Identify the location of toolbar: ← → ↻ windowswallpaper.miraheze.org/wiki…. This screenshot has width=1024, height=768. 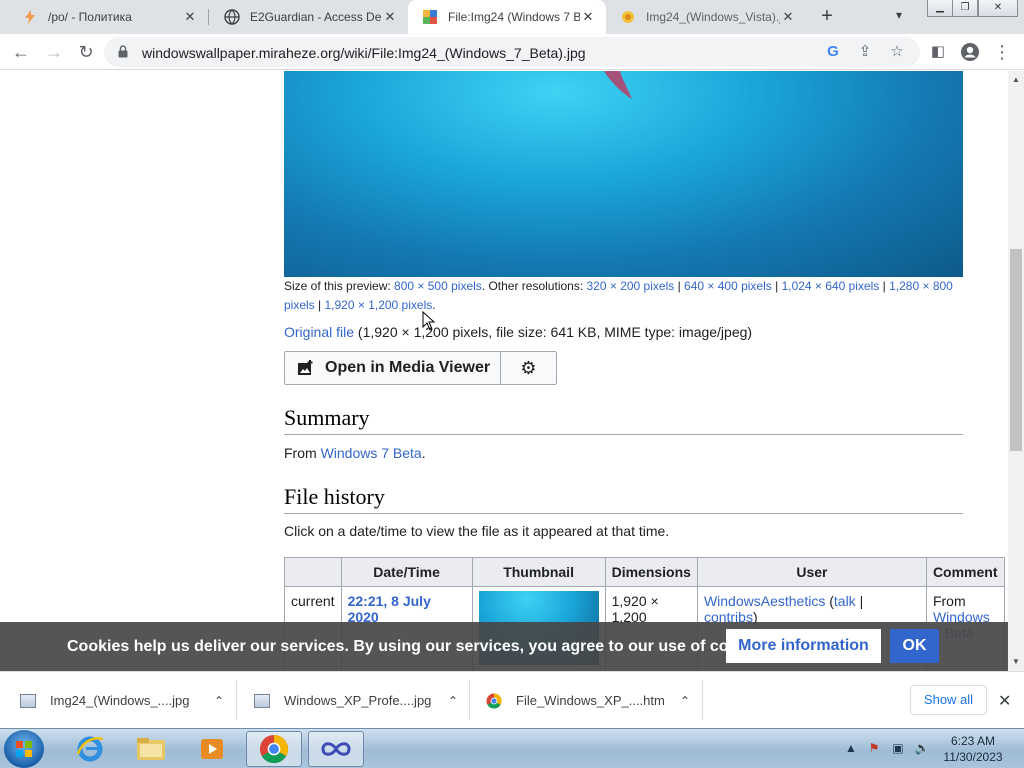
(512, 52).